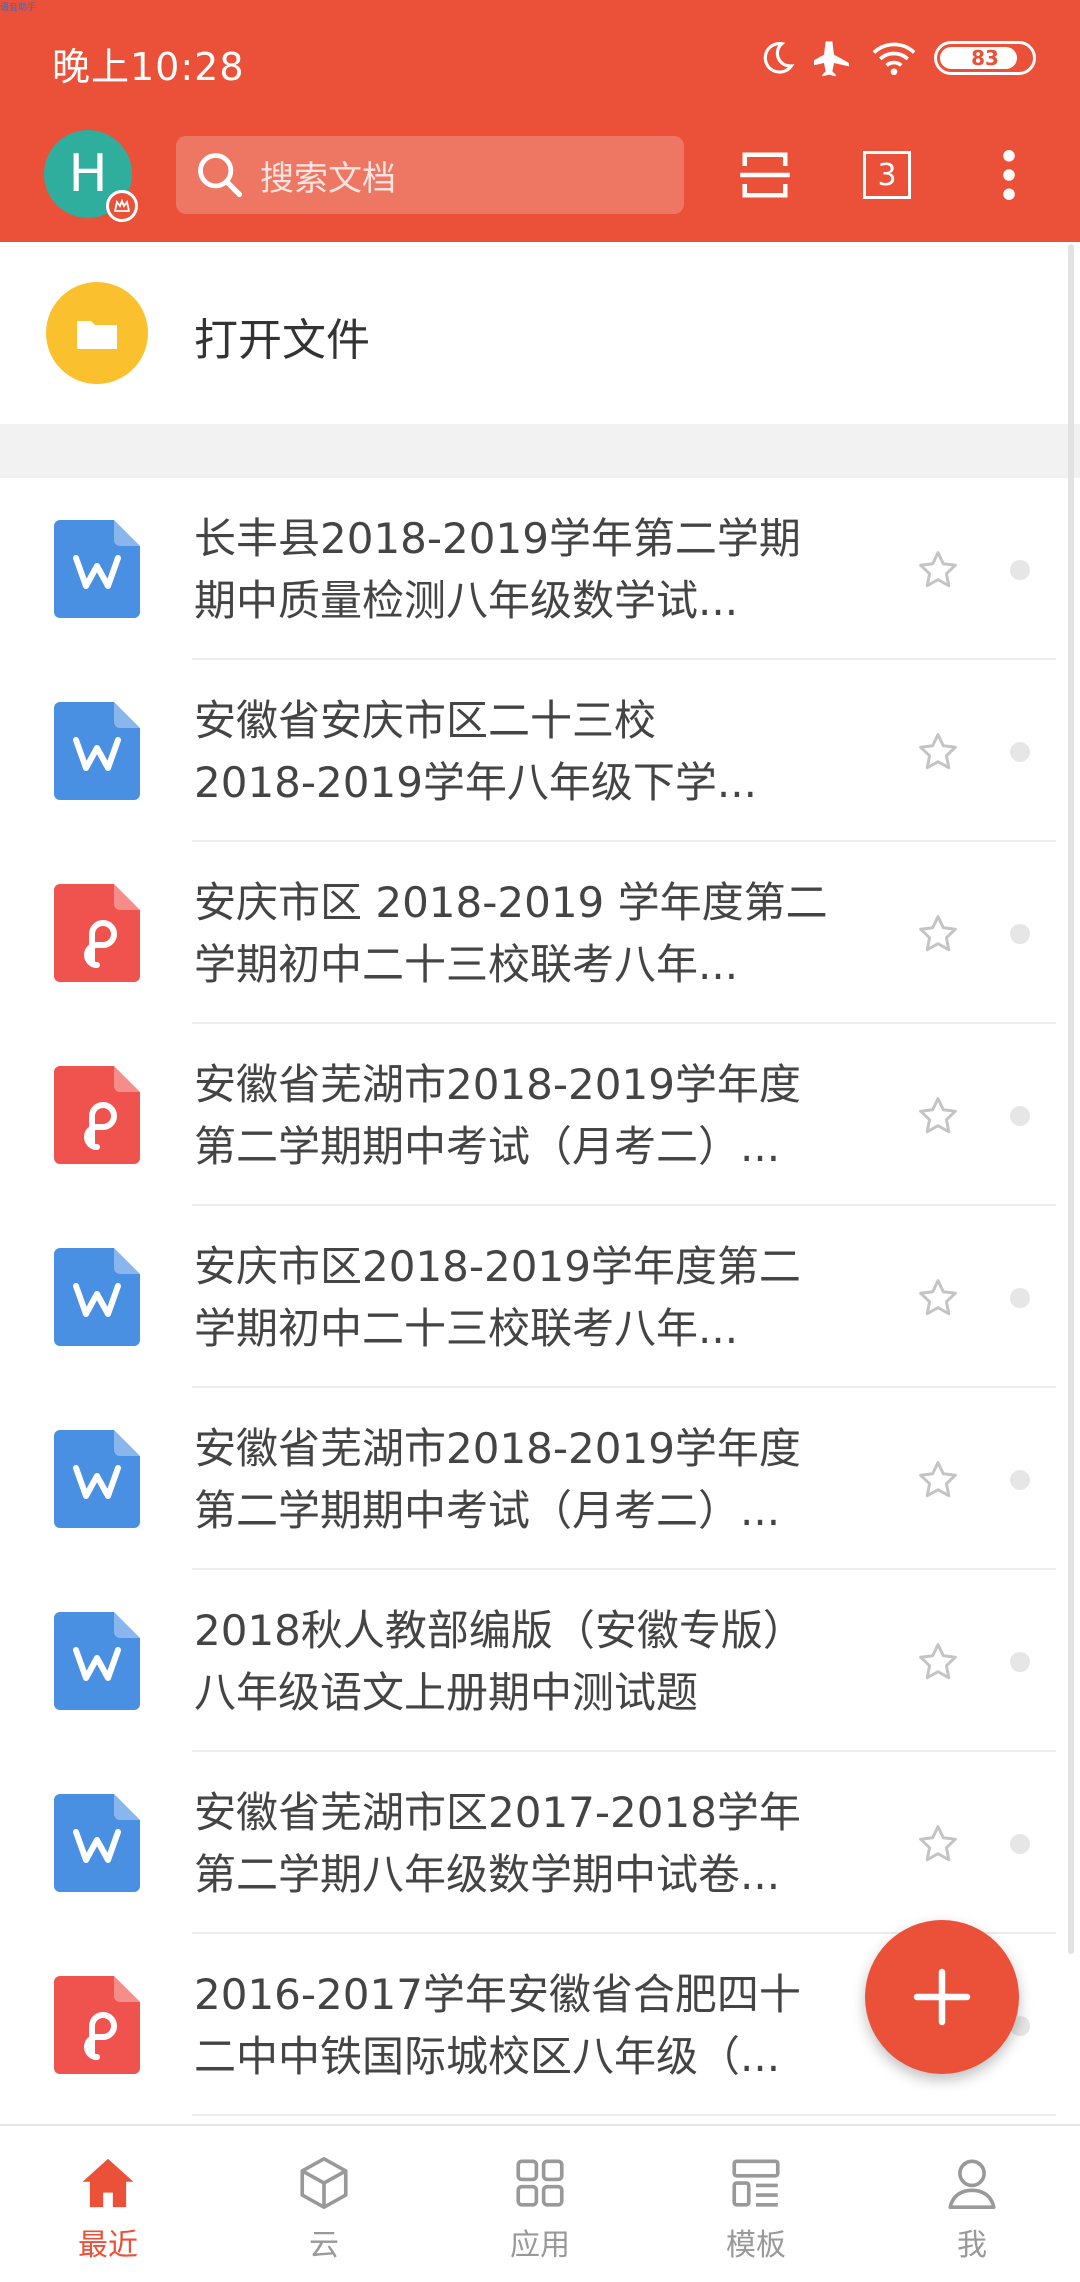 This screenshot has height=2282, width=1080. Describe the element at coordinates (534, 1662) in the screenshot. I see `file-title: 2018秋人教部编版（安徽专版） 八年级语文上册期中测试题` at that location.